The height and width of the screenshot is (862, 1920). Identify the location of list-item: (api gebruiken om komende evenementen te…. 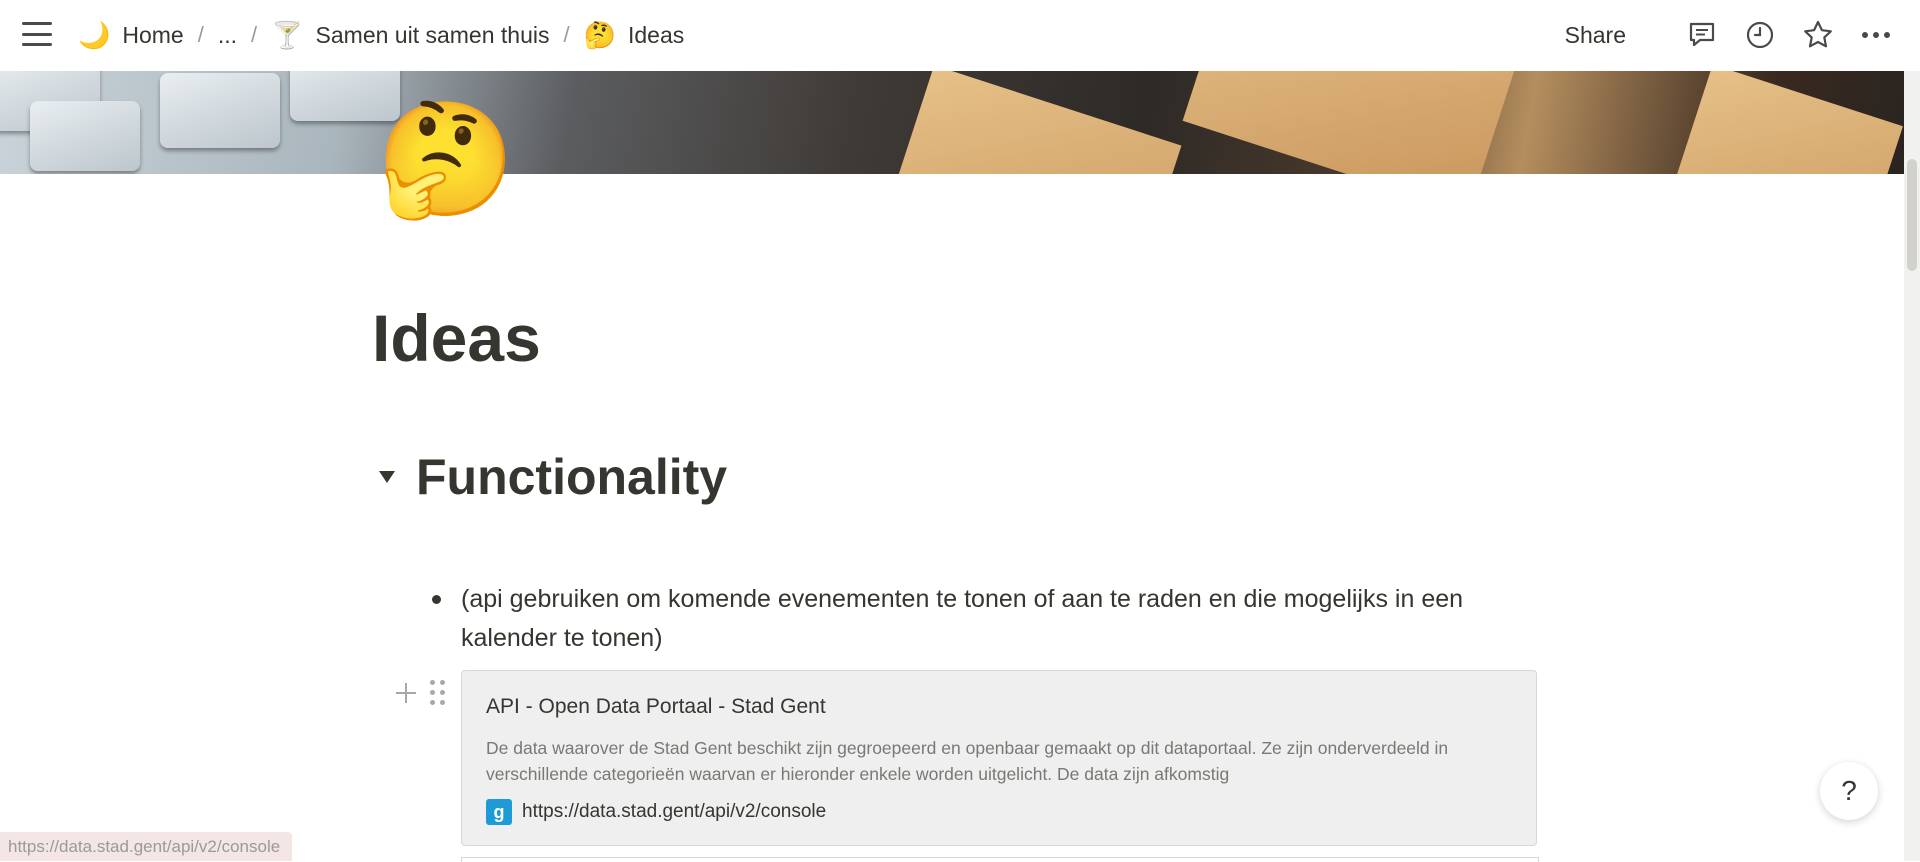
(983, 619).